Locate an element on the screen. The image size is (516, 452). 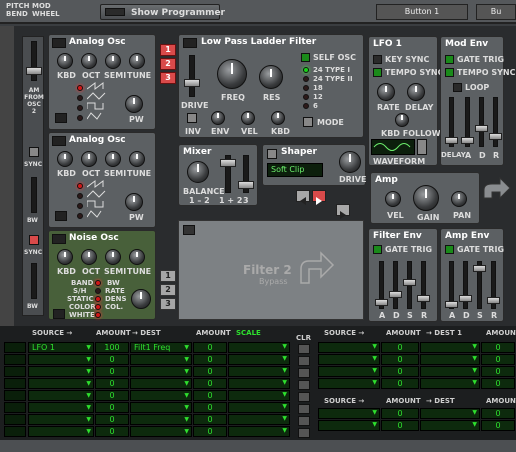
filter-inv-button is located at coordinates (192, 118).